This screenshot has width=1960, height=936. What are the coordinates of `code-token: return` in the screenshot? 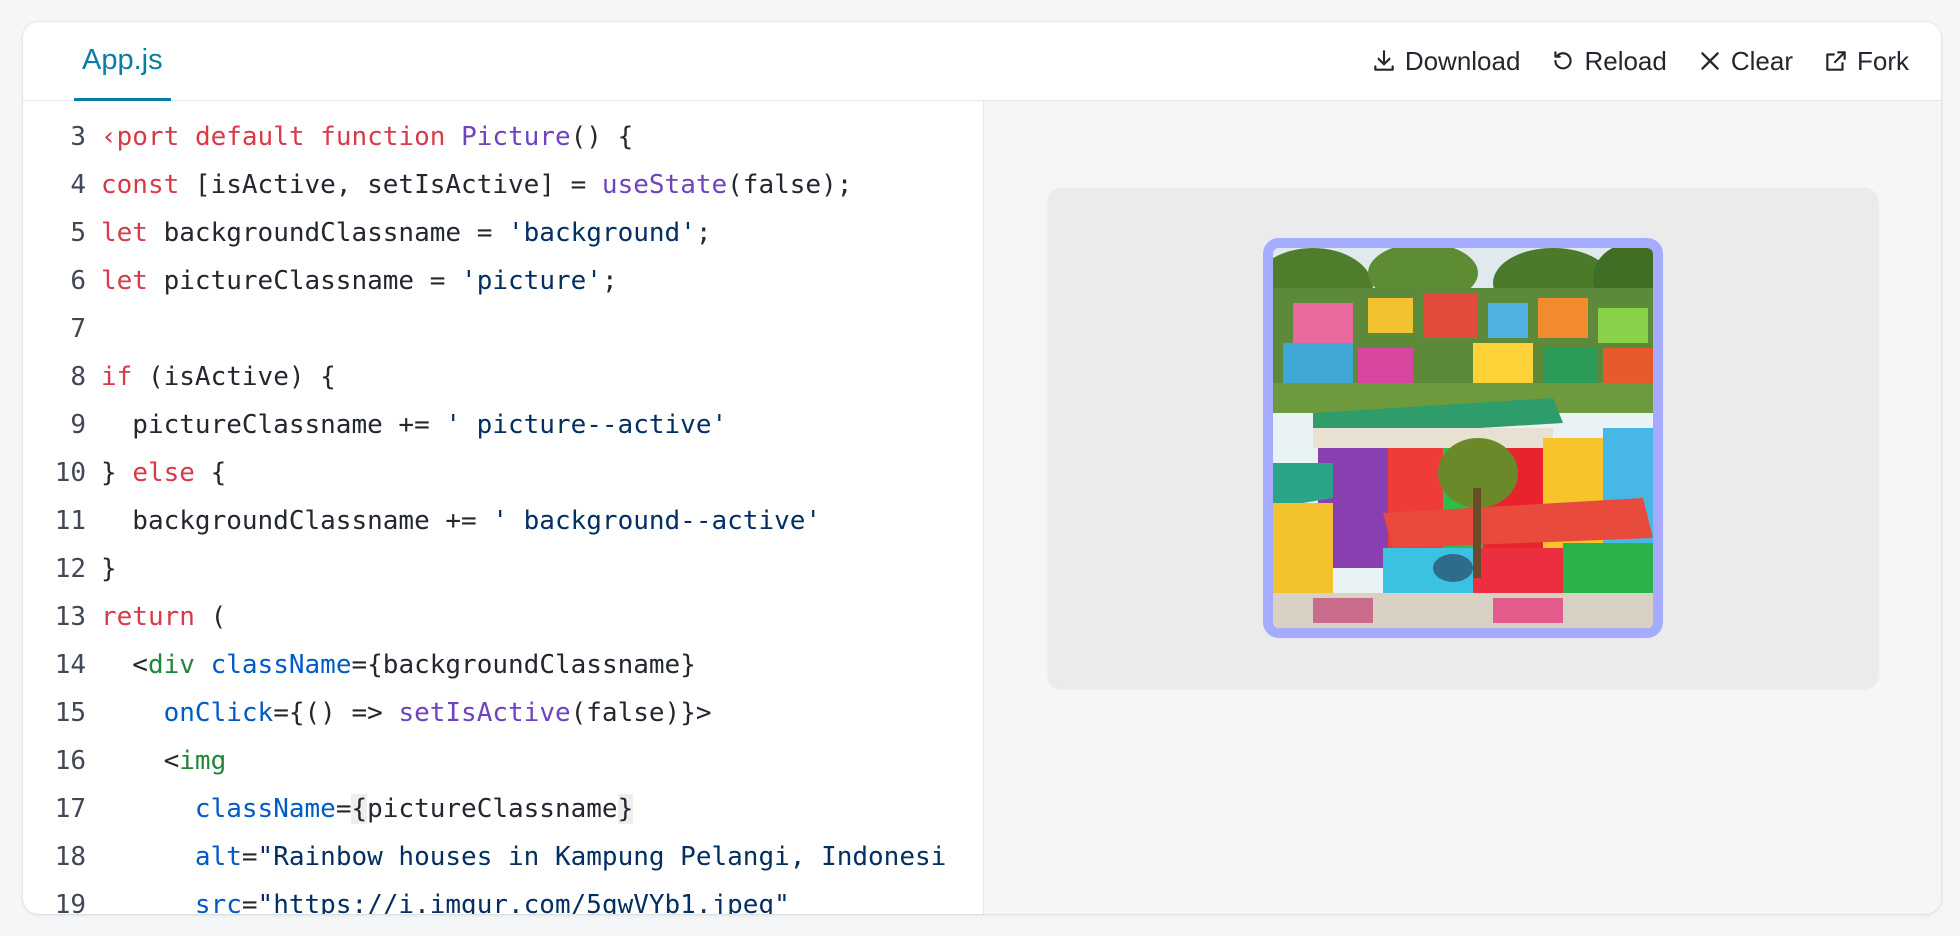 It's located at (148, 617).